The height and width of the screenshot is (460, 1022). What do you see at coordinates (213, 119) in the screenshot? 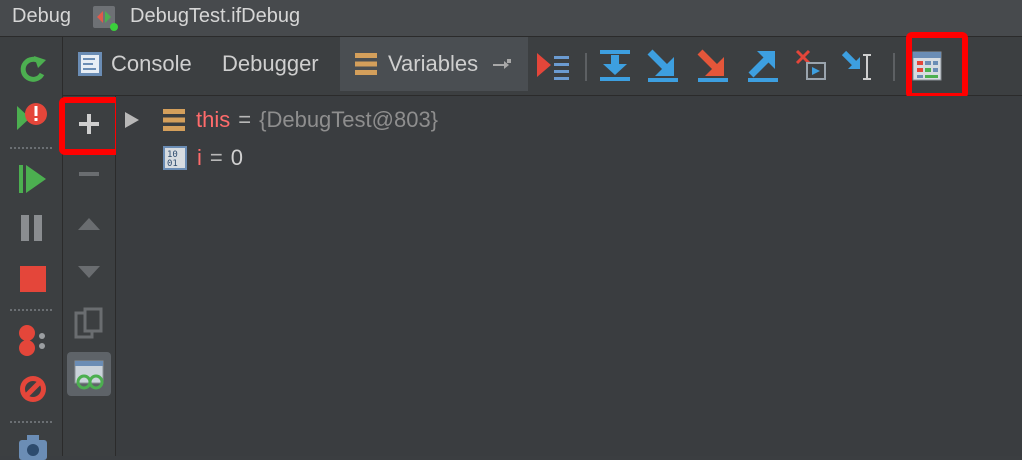
I see `variable-name: this` at bounding box center [213, 119].